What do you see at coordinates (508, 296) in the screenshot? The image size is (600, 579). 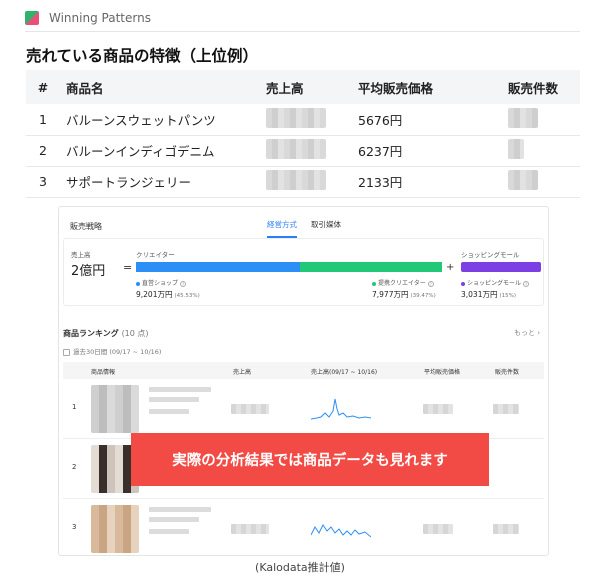 I see `mall-pct: (15%)` at bounding box center [508, 296].